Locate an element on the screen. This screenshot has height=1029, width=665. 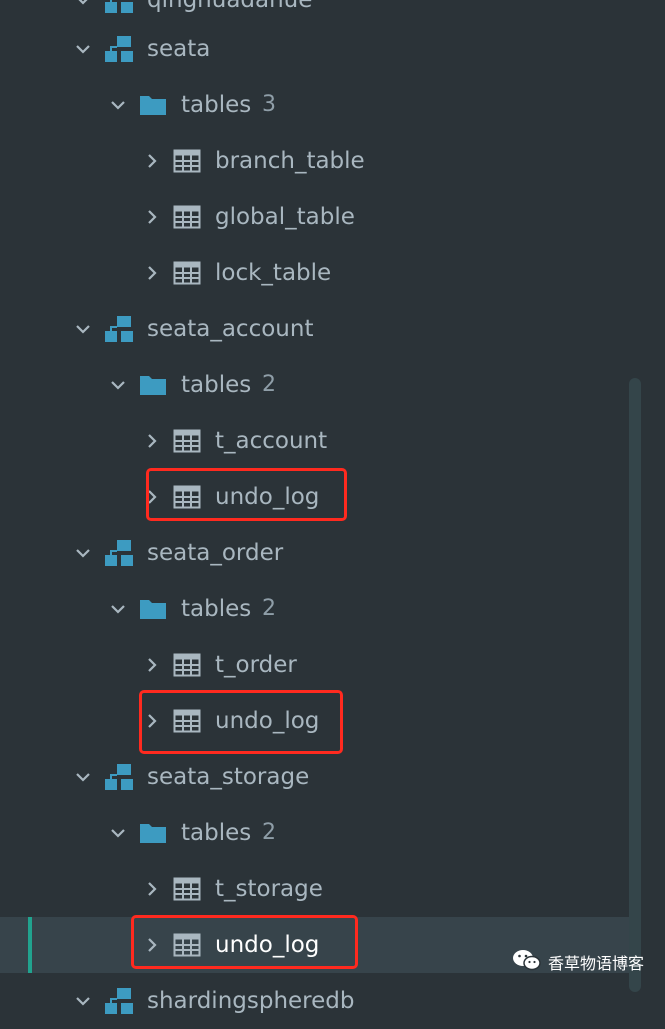
tree-row-table: t_account is located at coordinates (320, 441).